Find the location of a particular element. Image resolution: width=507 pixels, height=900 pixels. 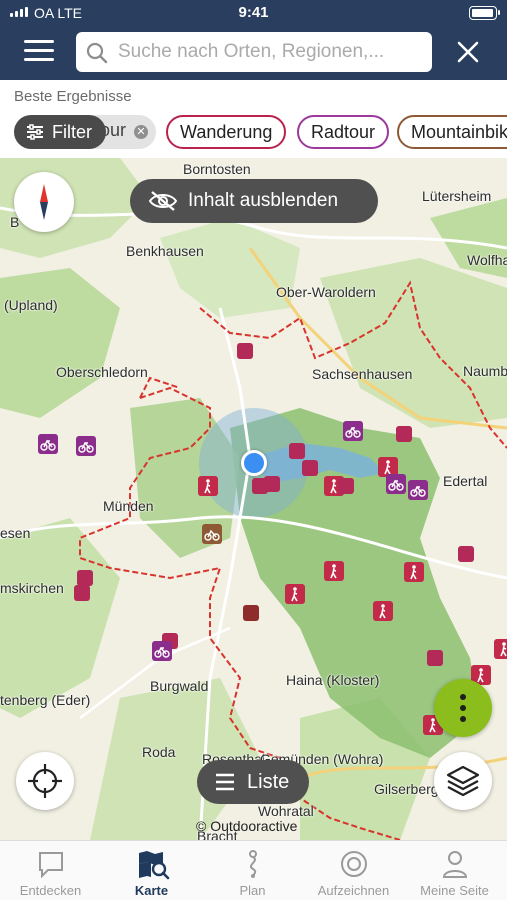

place-label: Naumb is located at coordinates (485, 371).